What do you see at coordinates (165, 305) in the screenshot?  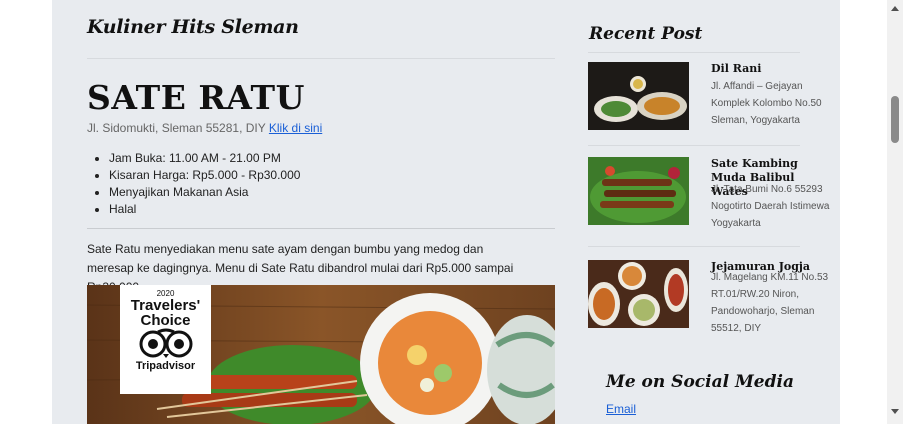 I see `badge-line1: Travelers'` at bounding box center [165, 305].